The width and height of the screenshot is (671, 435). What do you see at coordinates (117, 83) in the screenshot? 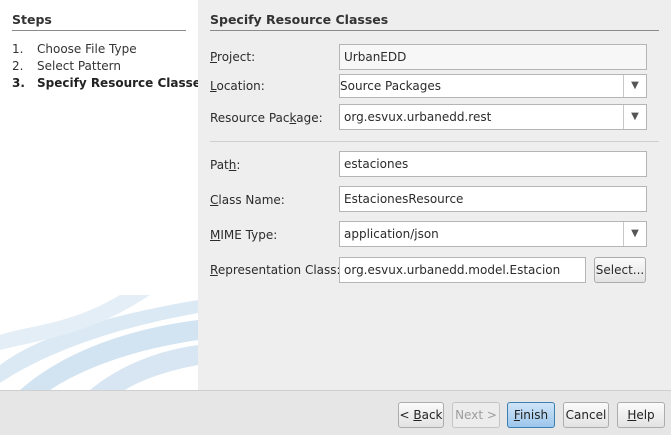
I see `step-label: Specify Resource Classes` at bounding box center [117, 83].